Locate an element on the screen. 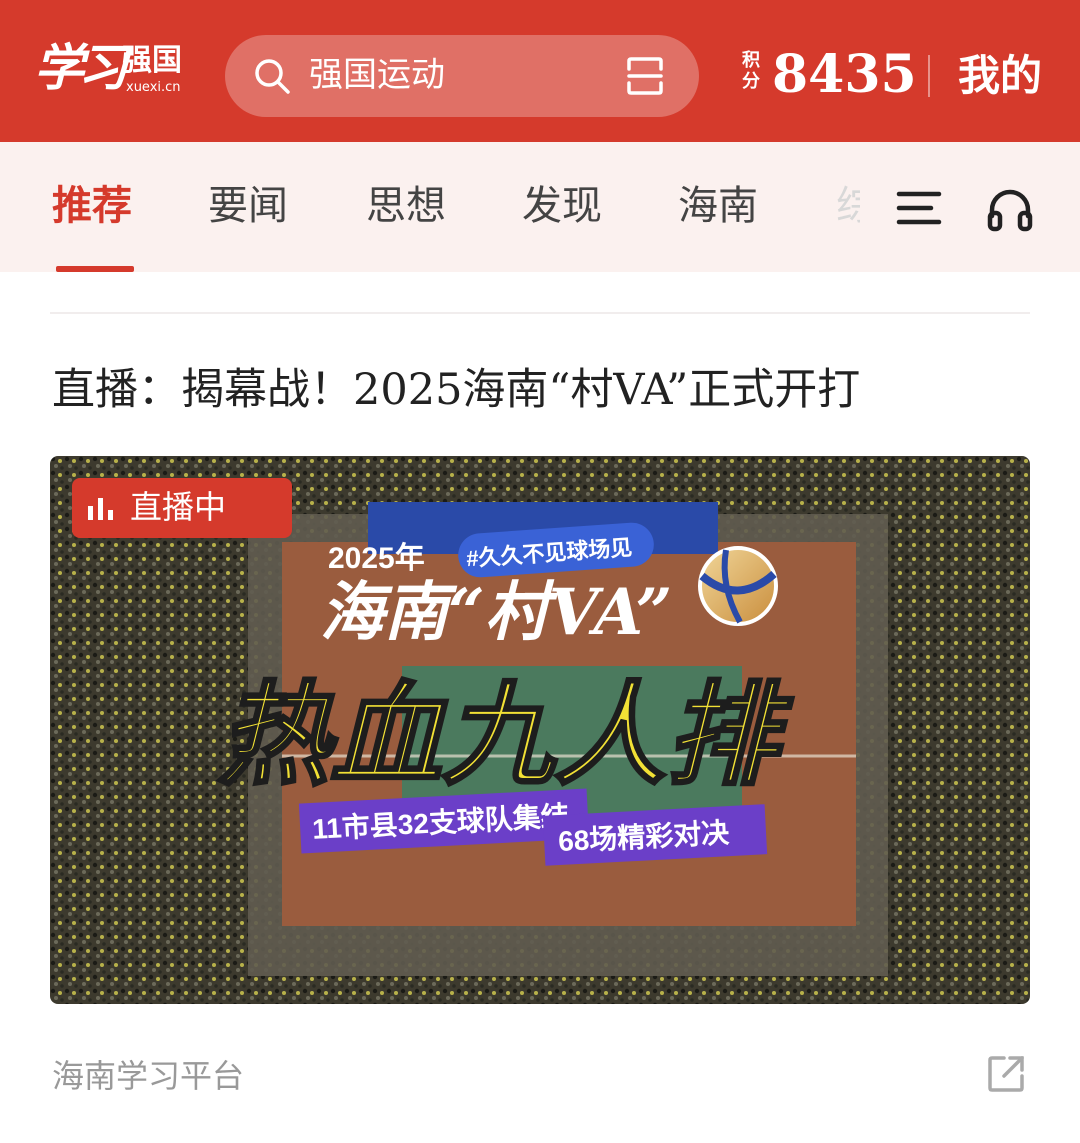 This screenshot has height=1143, width=1080. tab-news: 要闻 is located at coordinates (248, 206).